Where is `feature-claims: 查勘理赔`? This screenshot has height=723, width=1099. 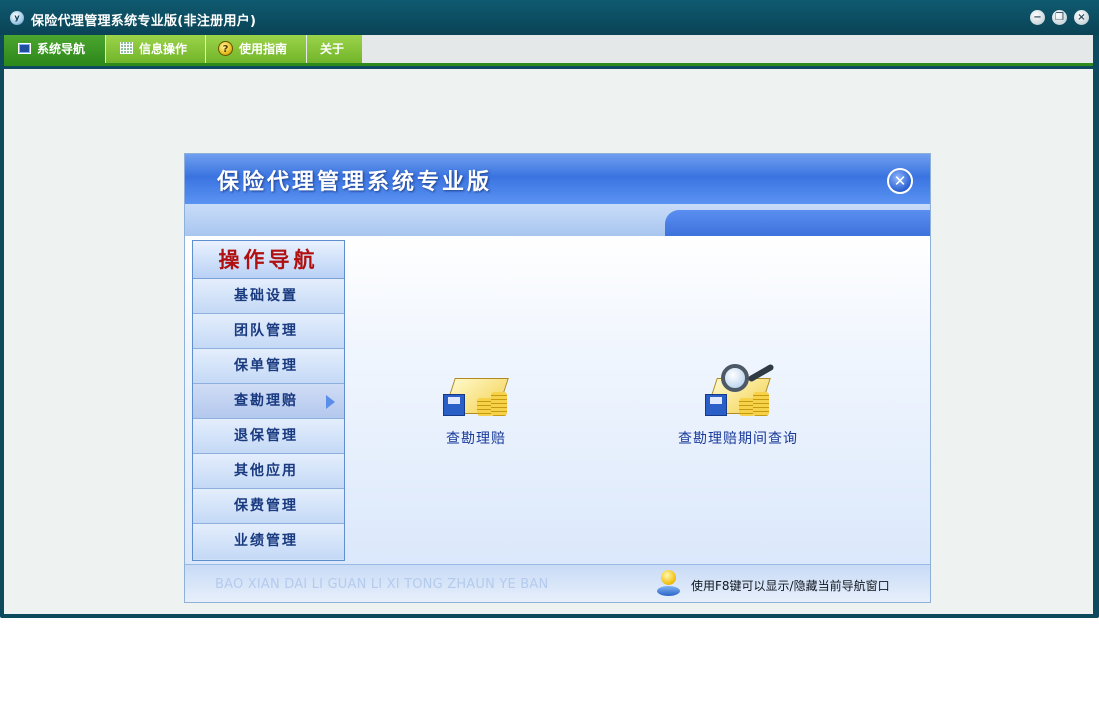
feature-claims: 查勘理赔 is located at coordinates (476, 406).